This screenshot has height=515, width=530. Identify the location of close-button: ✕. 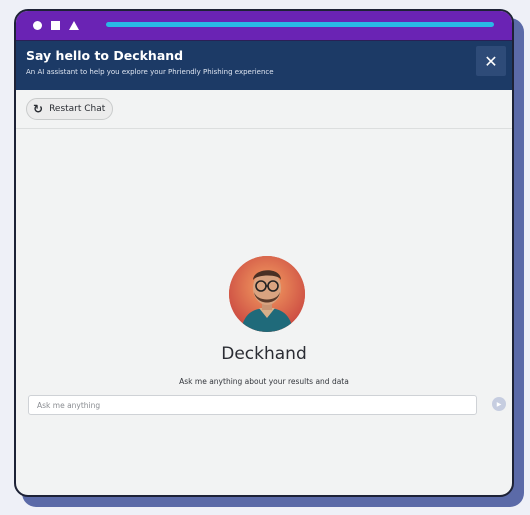
(491, 61).